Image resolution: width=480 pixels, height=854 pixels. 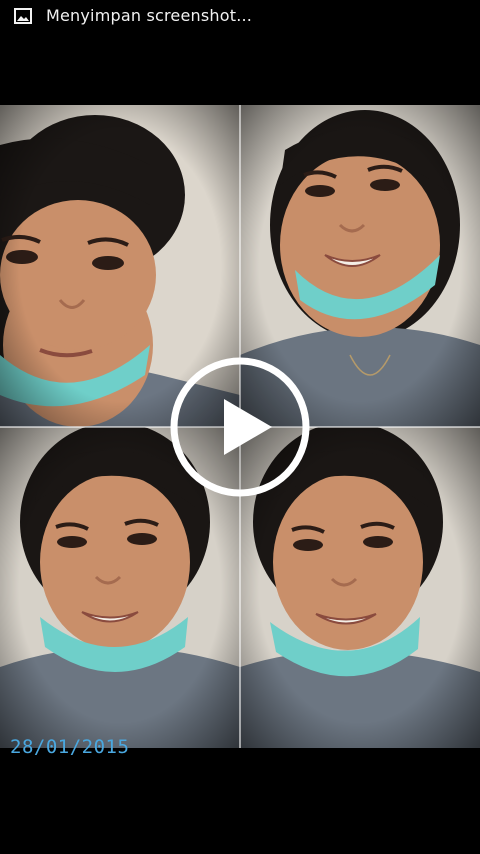 I want to click on play-icon, so click(x=240, y=427).